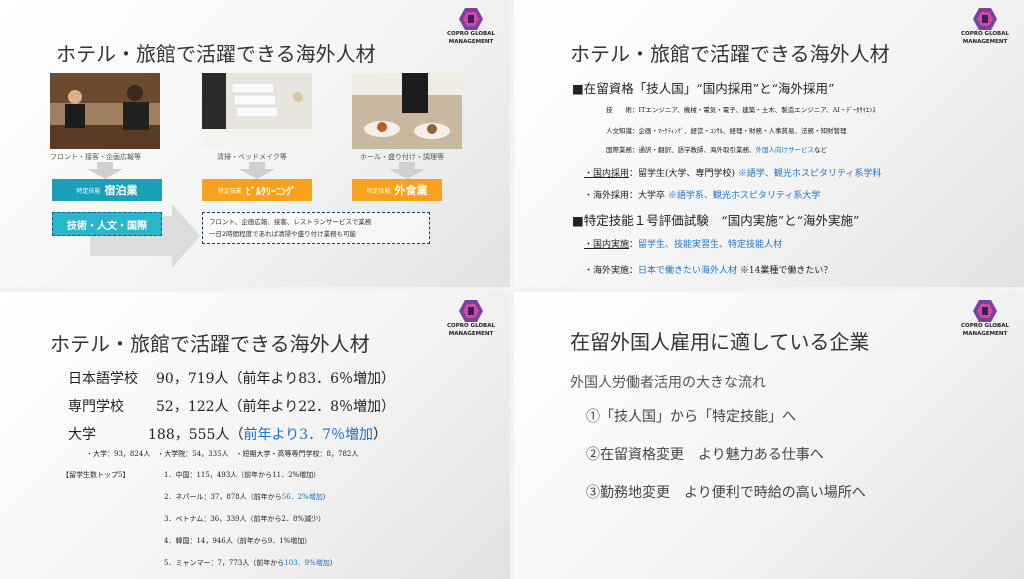 The image size is (1024, 579). What do you see at coordinates (726, 493) in the screenshot?
I see `flow-item-3: ③勤務地変更 より便利で時給の高い場所へ` at bounding box center [726, 493].